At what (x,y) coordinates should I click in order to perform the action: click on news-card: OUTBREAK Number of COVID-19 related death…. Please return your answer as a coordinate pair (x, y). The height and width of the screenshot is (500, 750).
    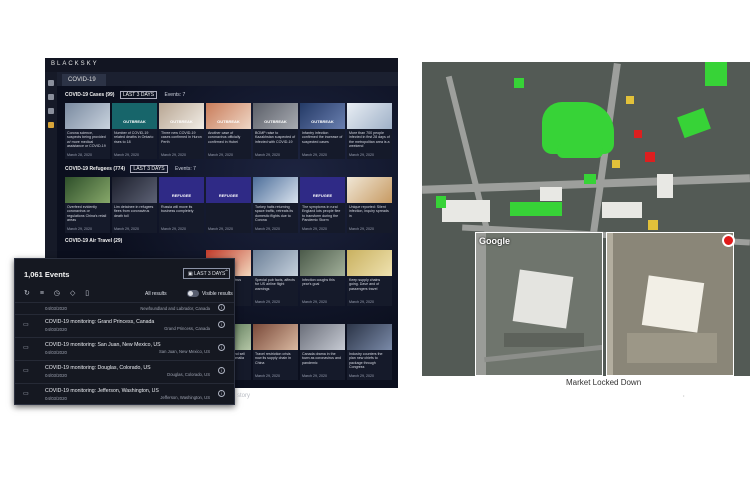
    Looking at the image, I should click on (134, 131).